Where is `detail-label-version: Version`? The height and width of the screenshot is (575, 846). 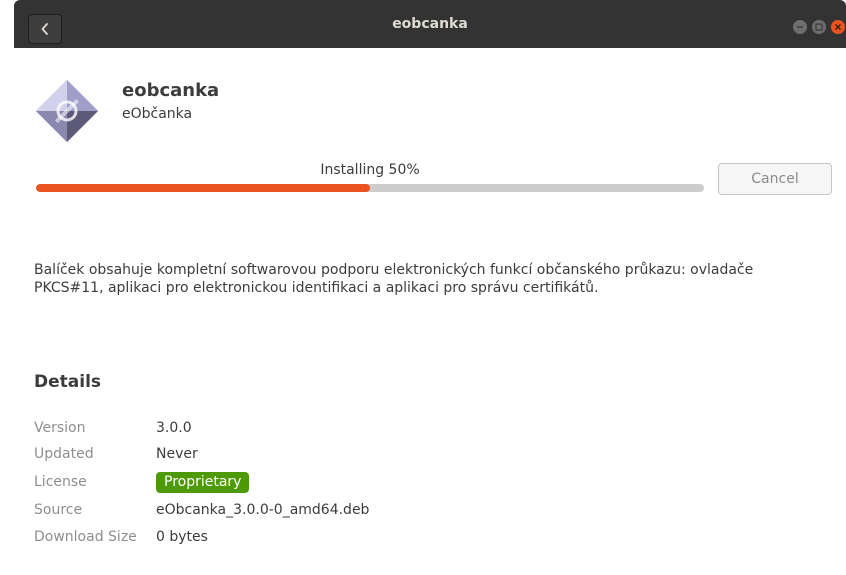 detail-label-version: Version is located at coordinates (60, 428).